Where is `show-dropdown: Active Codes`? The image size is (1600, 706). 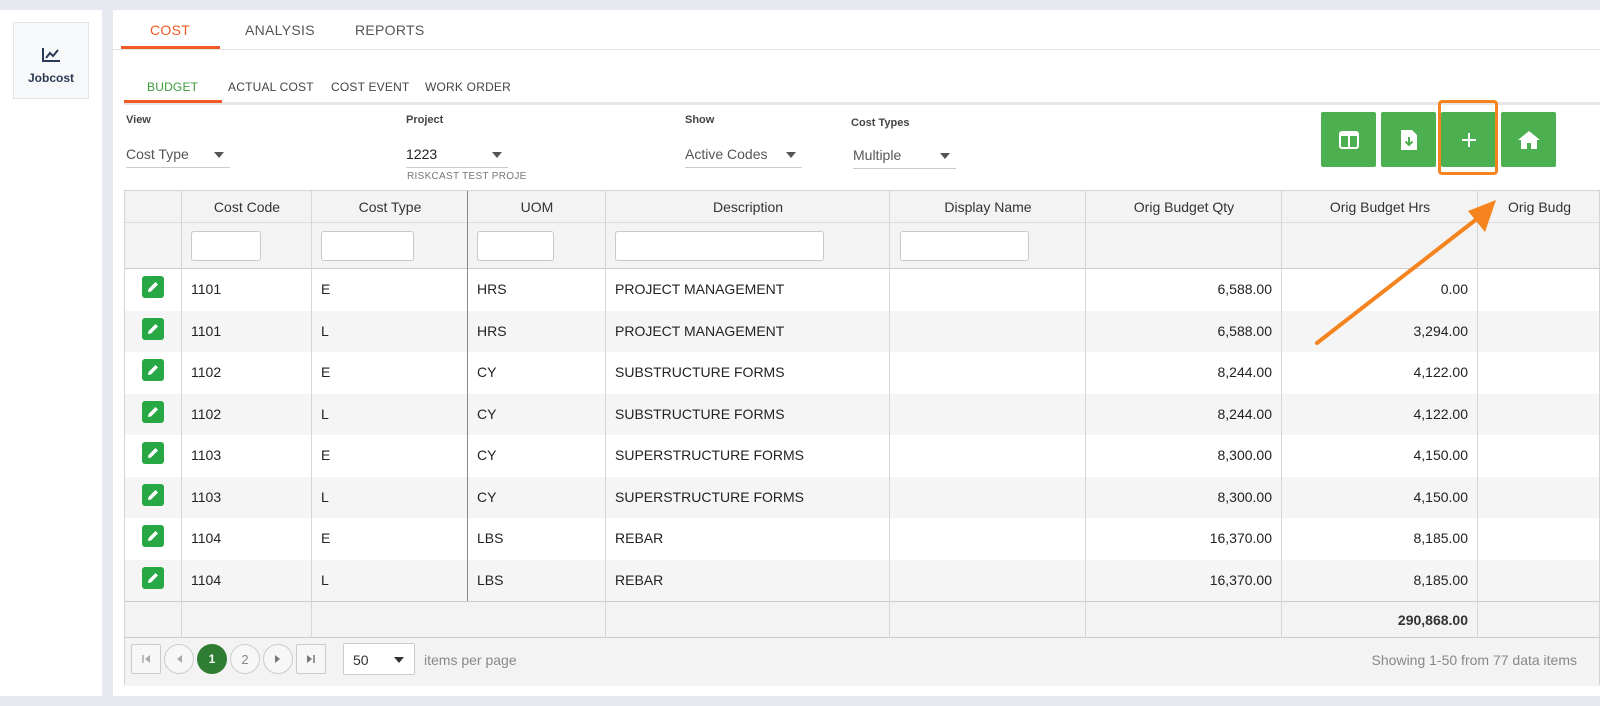 show-dropdown: Active Codes is located at coordinates (743, 153).